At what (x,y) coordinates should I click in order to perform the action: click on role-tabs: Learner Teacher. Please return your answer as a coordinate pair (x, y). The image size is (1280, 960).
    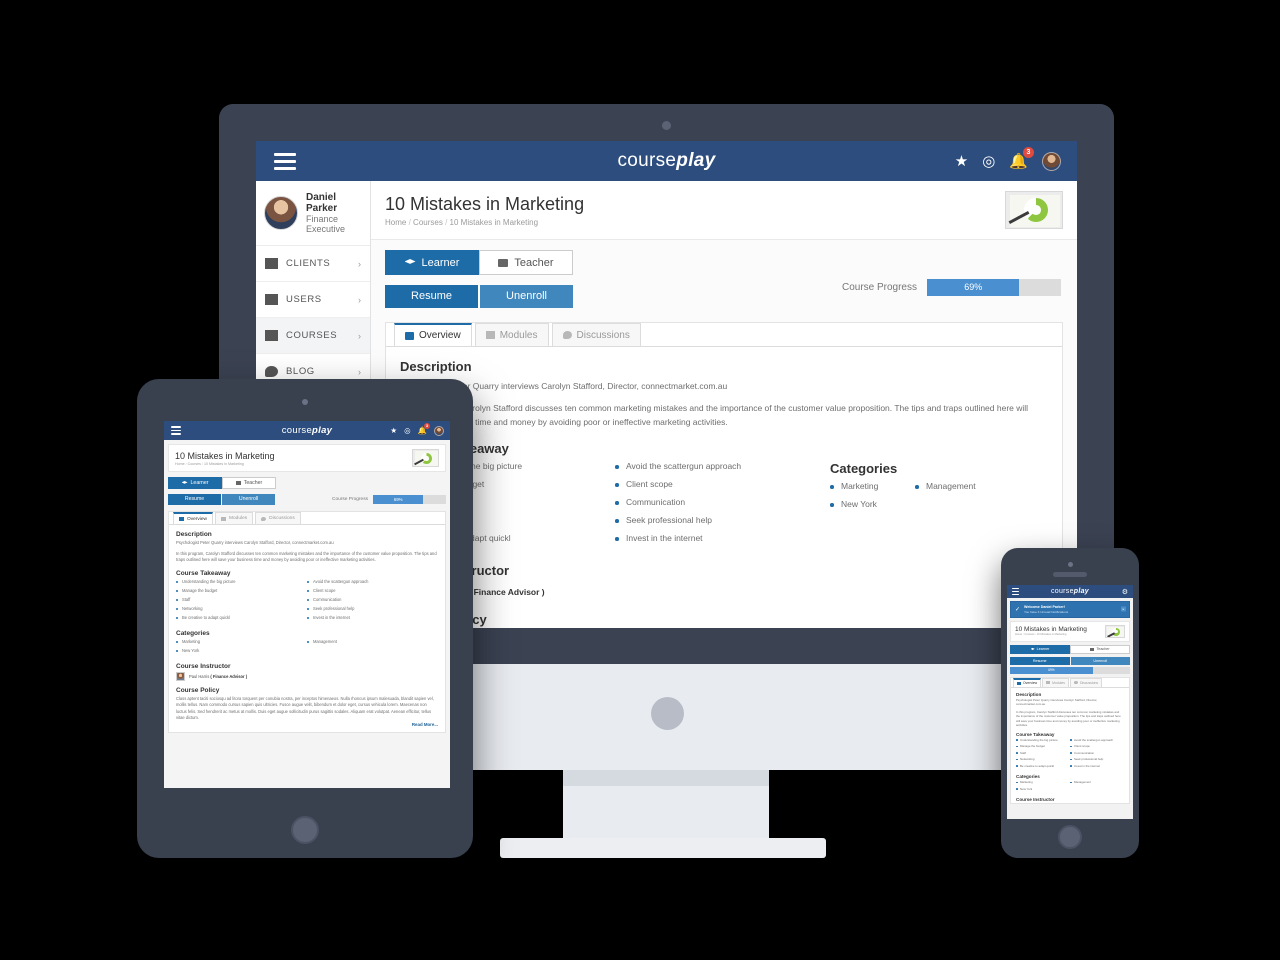
    Looking at the image, I should click on (724, 262).